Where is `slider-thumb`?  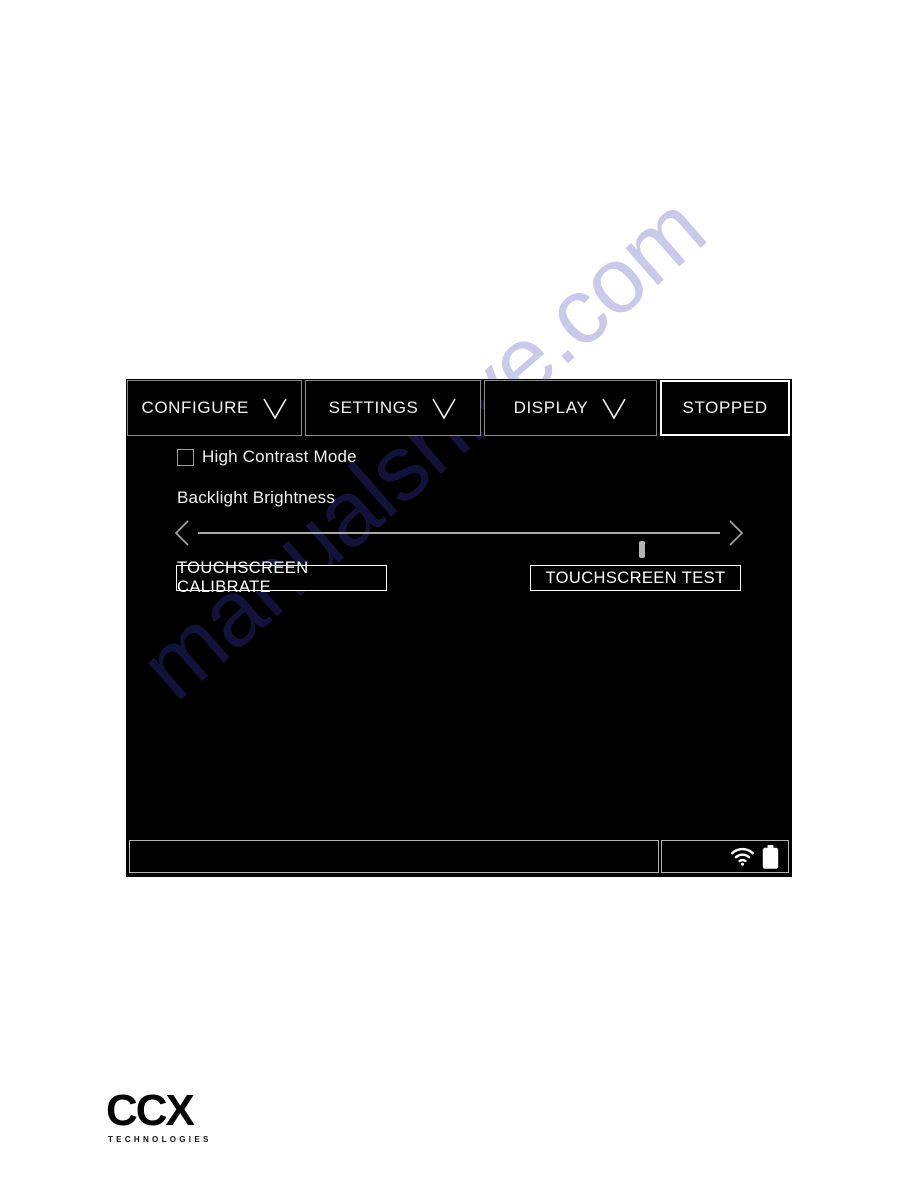
slider-thumb is located at coordinates (641, 549).